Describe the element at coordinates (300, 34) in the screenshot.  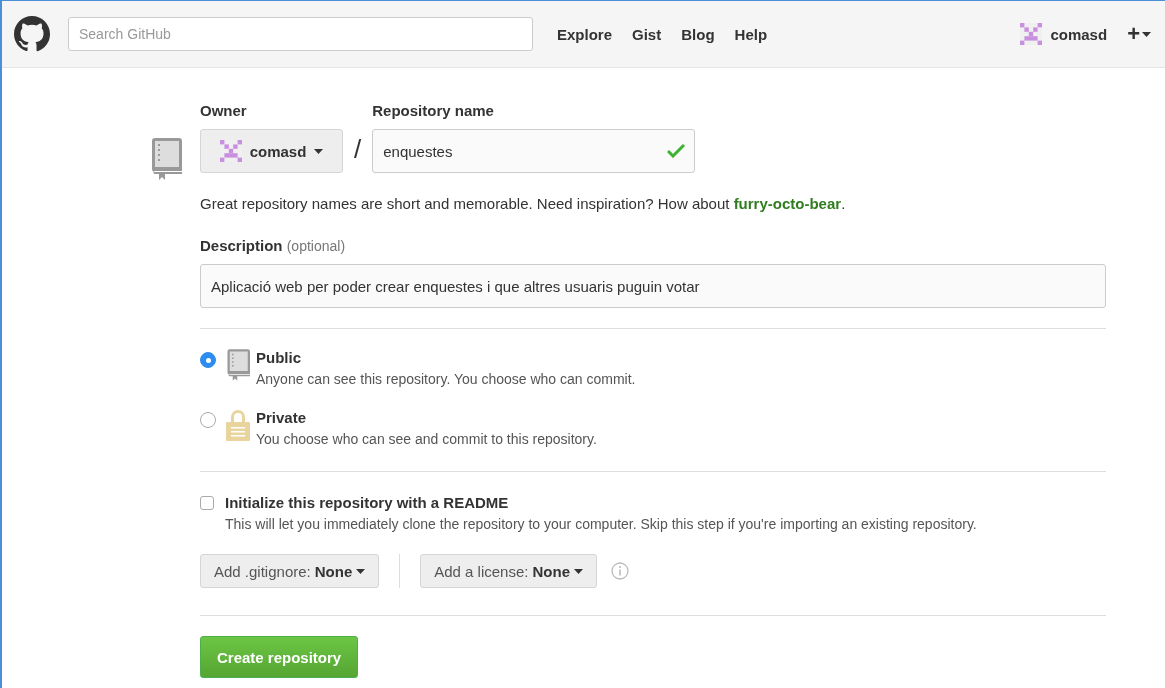
I see `search-field: Search GitHub` at that location.